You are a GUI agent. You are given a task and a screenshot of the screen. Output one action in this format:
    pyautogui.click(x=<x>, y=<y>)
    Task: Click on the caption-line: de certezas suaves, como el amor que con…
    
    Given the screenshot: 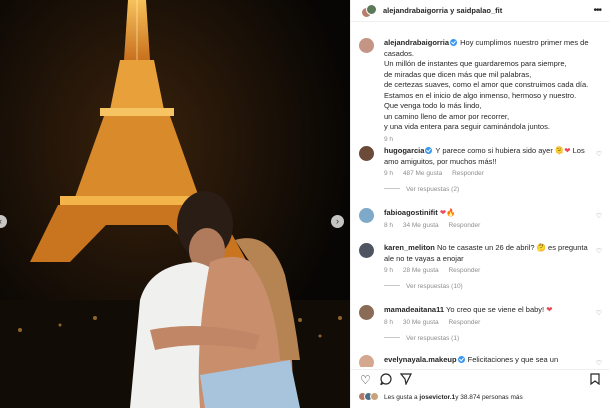 What is the action you would take?
    pyautogui.click(x=486, y=84)
    